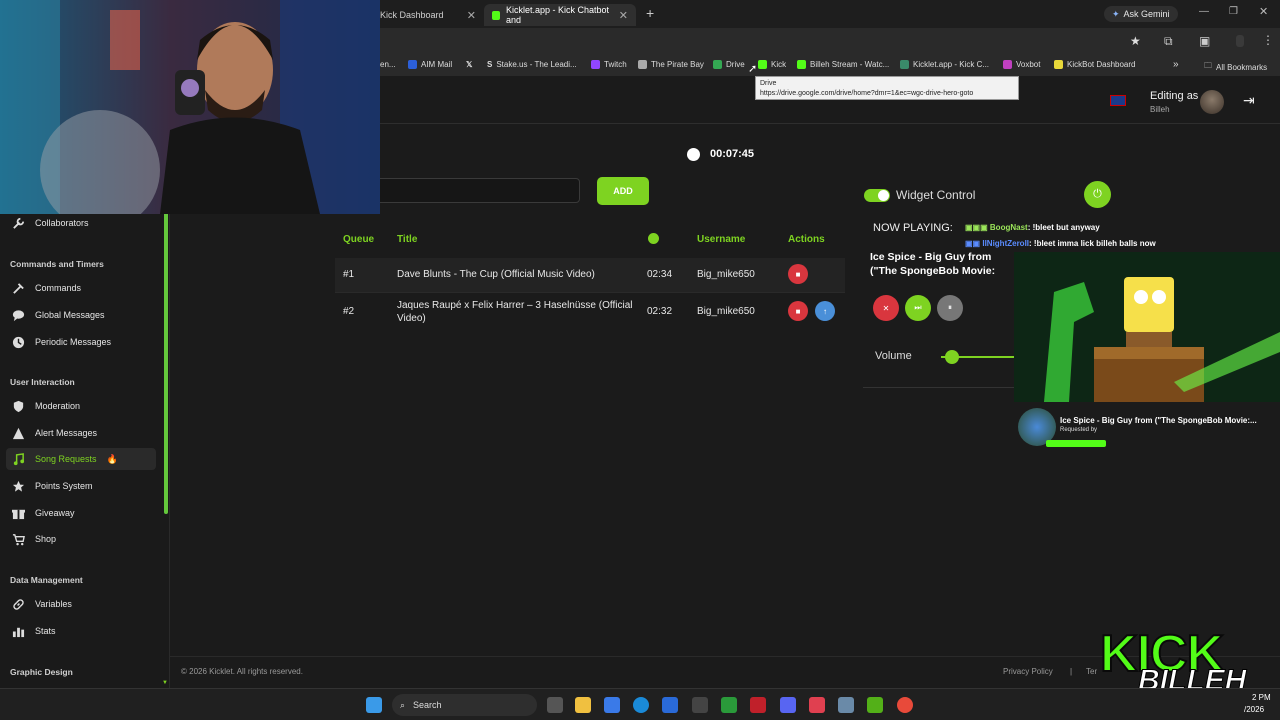  What do you see at coordinates (560, 15) in the screenshot?
I see `tab-kicklet: Kicklet.app - Kick Chatbot and ✕` at bounding box center [560, 15].